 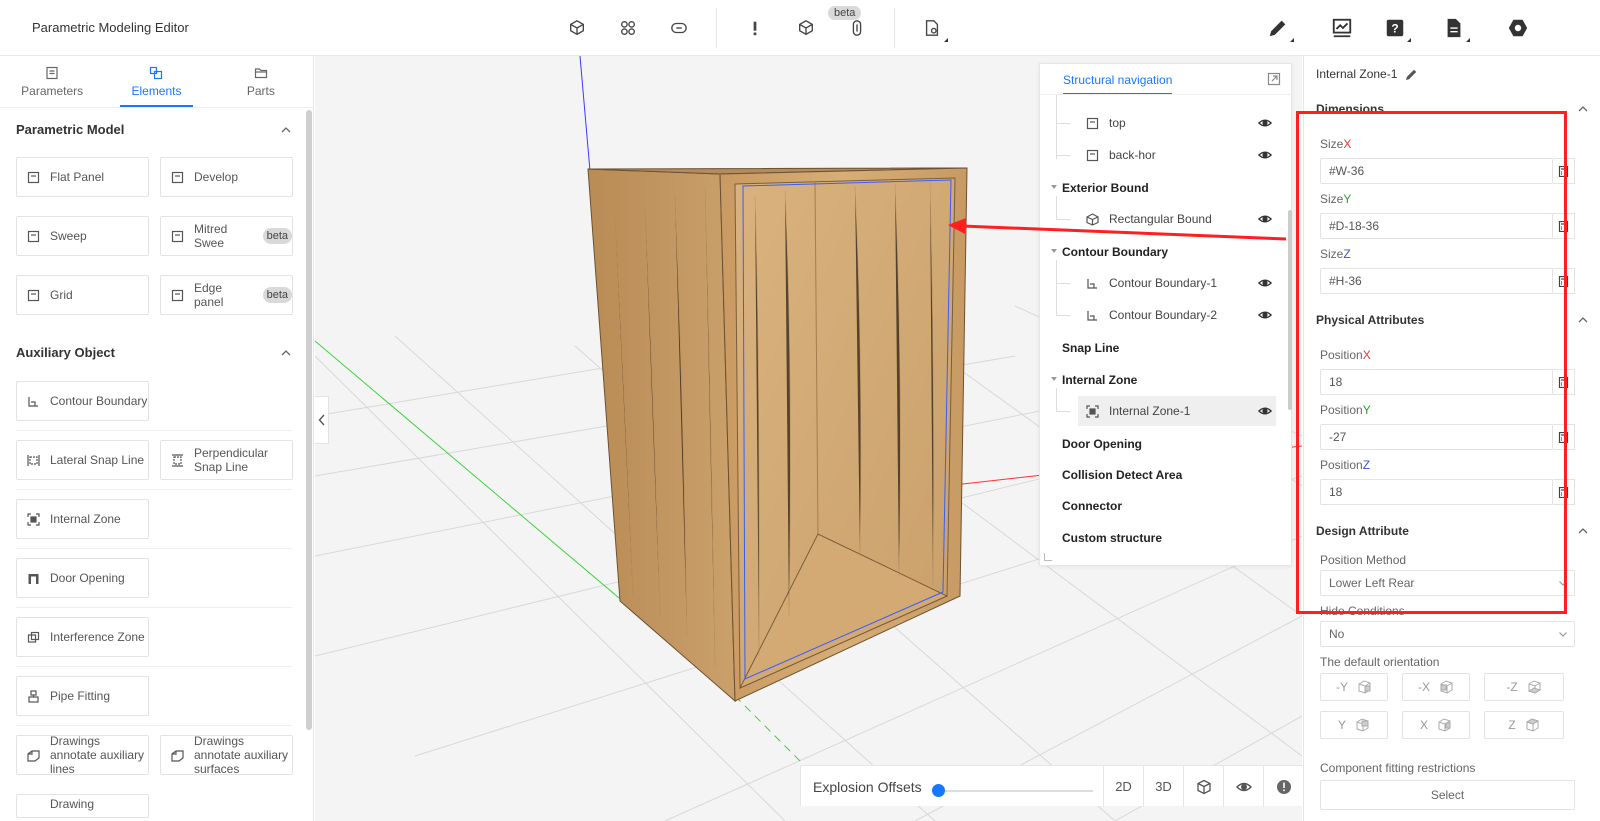 I want to click on orientation-neg-x-button: -X, so click(x=1436, y=687).